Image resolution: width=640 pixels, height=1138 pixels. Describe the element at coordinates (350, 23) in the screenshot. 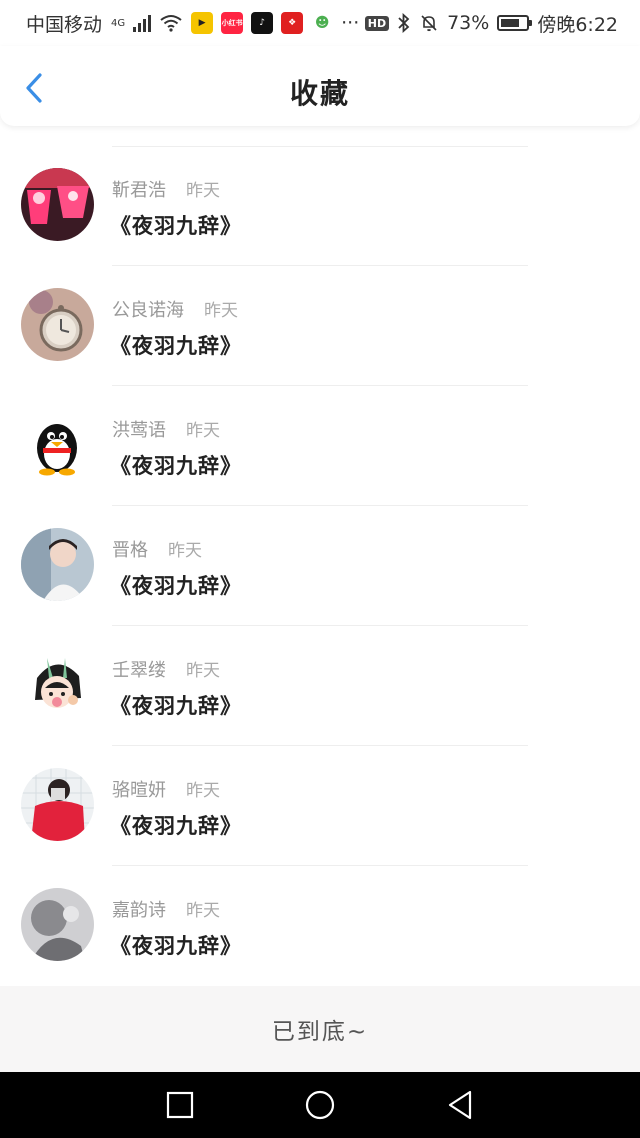

I see `more-notifications-icon: ···` at that location.